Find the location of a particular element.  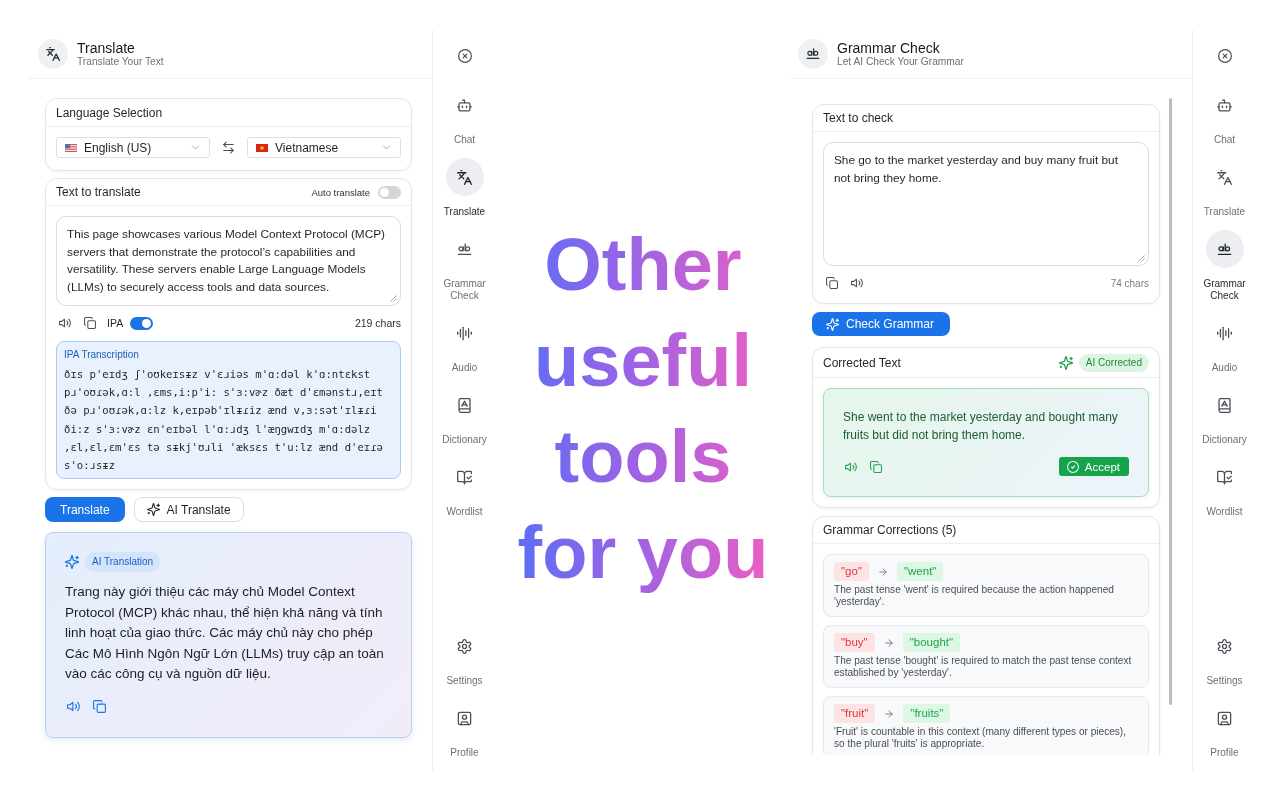

app-title: Grammar Check is located at coordinates (889, 48).